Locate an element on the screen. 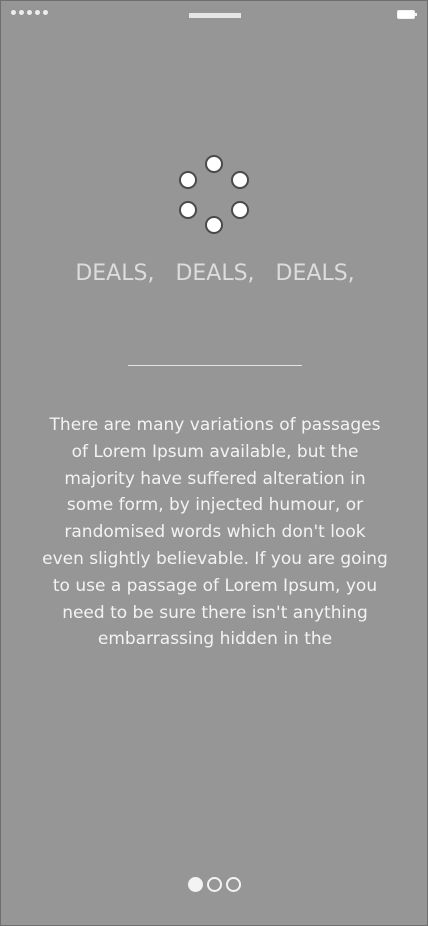 The height and width of the screenshot is (926, 428). description-line: embarrassing hidden in the is located at coordinates (215, 639).